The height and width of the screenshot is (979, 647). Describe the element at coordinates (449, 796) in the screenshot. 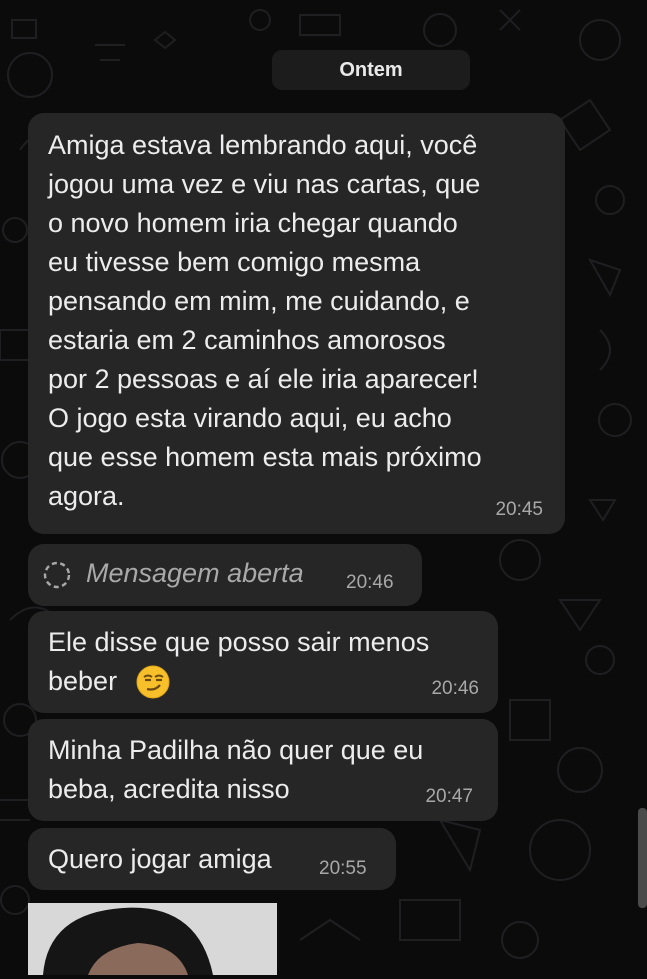

I see `message-time: 20:47` at that location.